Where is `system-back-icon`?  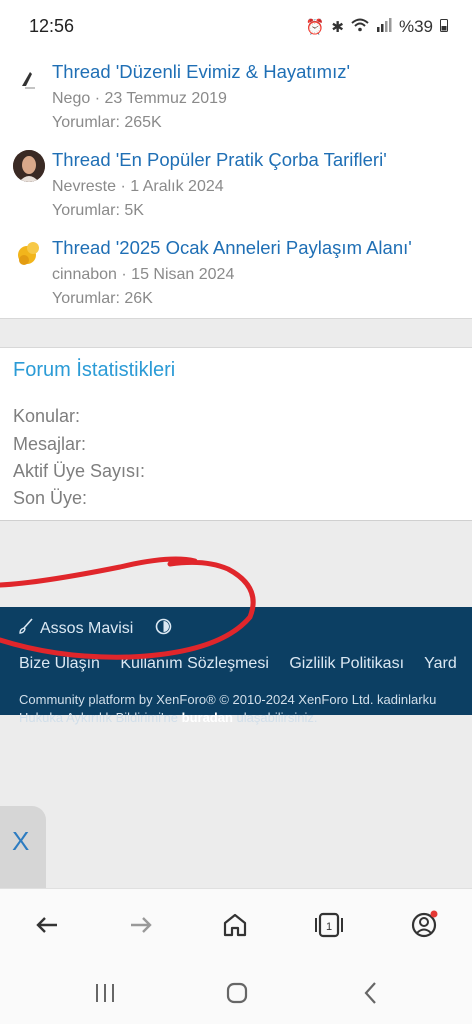 system-back-icon is located at coordinates (371, 993).